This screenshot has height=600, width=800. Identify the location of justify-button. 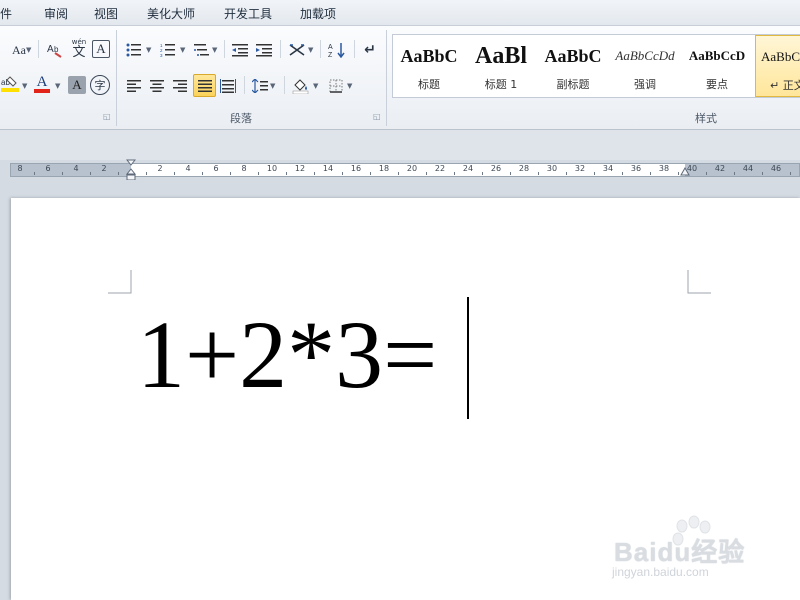
(204, 85).